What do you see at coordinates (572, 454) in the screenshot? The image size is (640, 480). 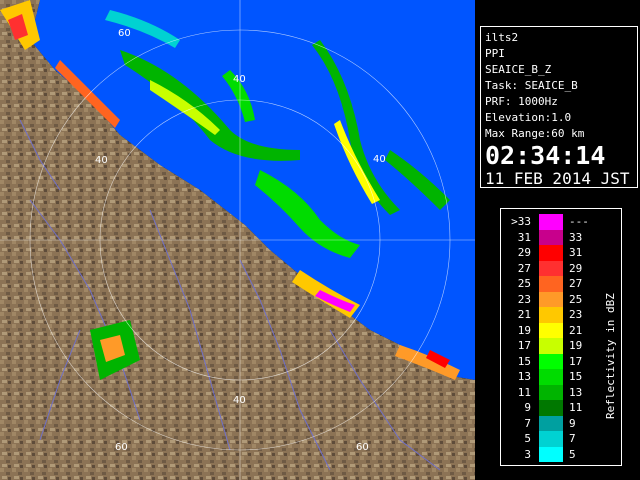 I see `legend-upper-bound: 5` at bounding box center [572, 454].